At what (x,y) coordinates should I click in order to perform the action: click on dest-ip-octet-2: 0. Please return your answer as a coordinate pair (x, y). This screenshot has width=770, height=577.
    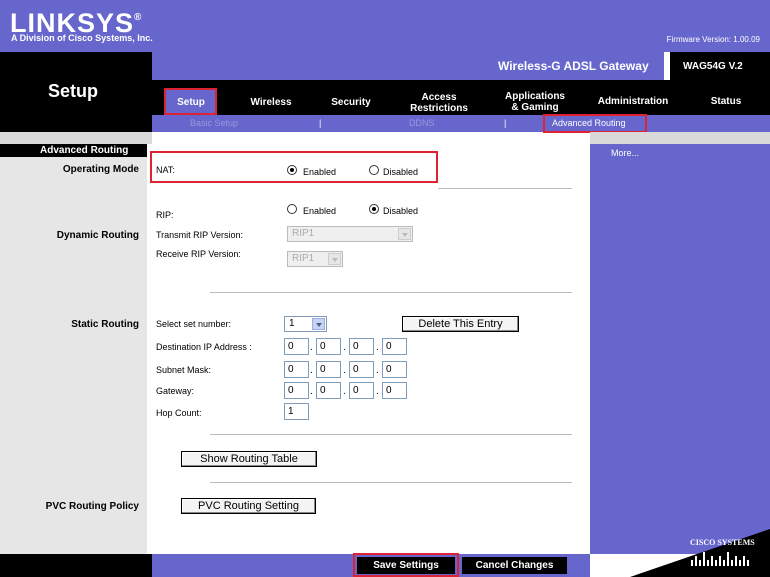
    Looking at the image, I should click on (328, 346).